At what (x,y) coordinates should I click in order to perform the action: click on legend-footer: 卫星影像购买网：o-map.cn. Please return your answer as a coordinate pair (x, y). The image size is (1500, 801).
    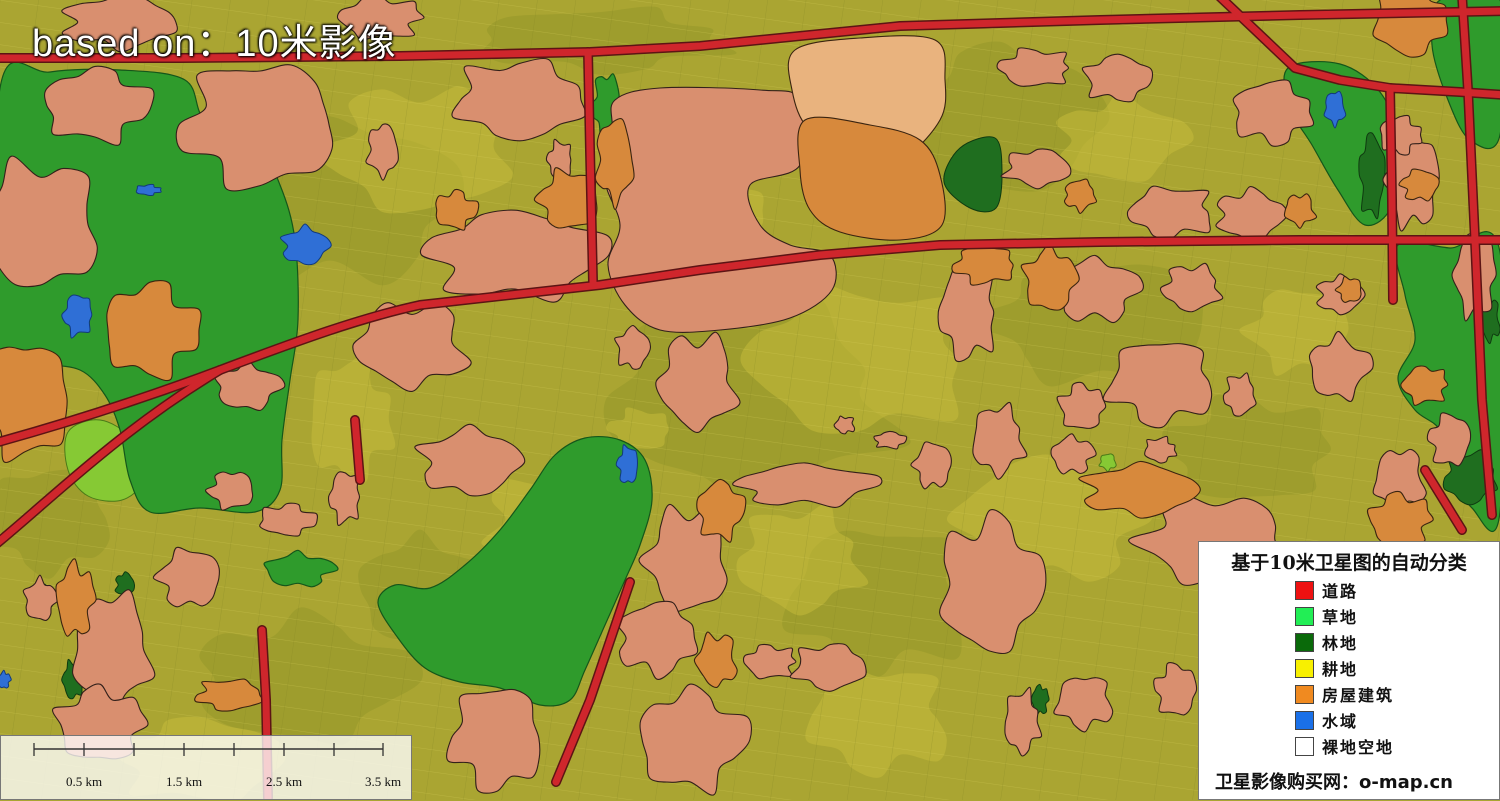
    Looking at the image, I should click on (1334, 782).